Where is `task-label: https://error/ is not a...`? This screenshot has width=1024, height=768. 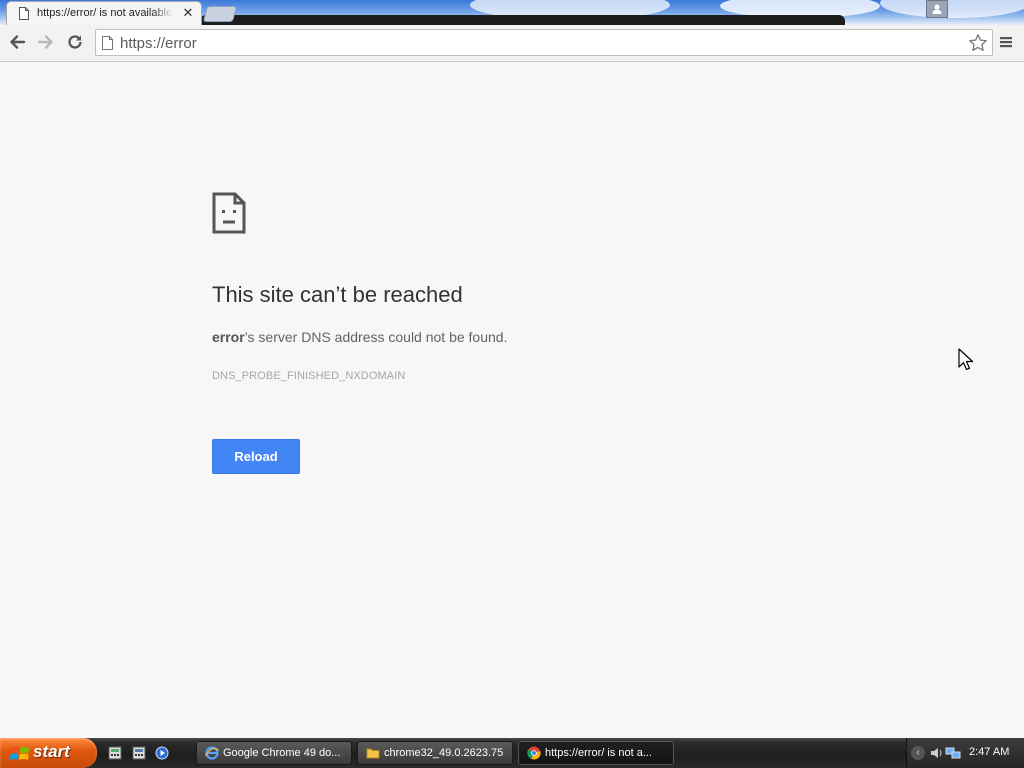 task-label: https://error/ is not a... is located at coordinates (598, 753).